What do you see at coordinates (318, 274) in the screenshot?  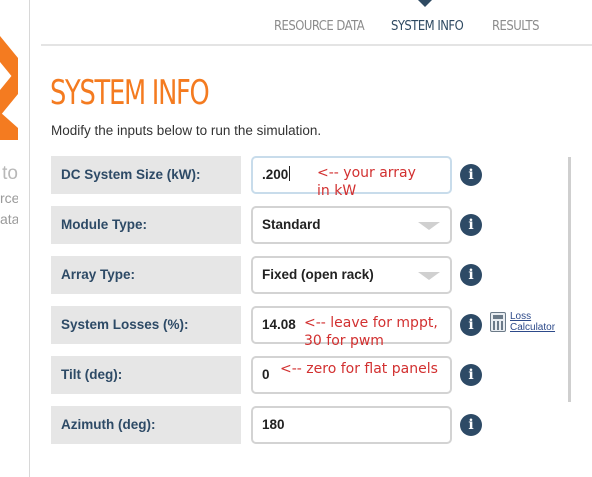 I see `array-type-value: Fixed (open rack)` at bounding box center [318, 274].